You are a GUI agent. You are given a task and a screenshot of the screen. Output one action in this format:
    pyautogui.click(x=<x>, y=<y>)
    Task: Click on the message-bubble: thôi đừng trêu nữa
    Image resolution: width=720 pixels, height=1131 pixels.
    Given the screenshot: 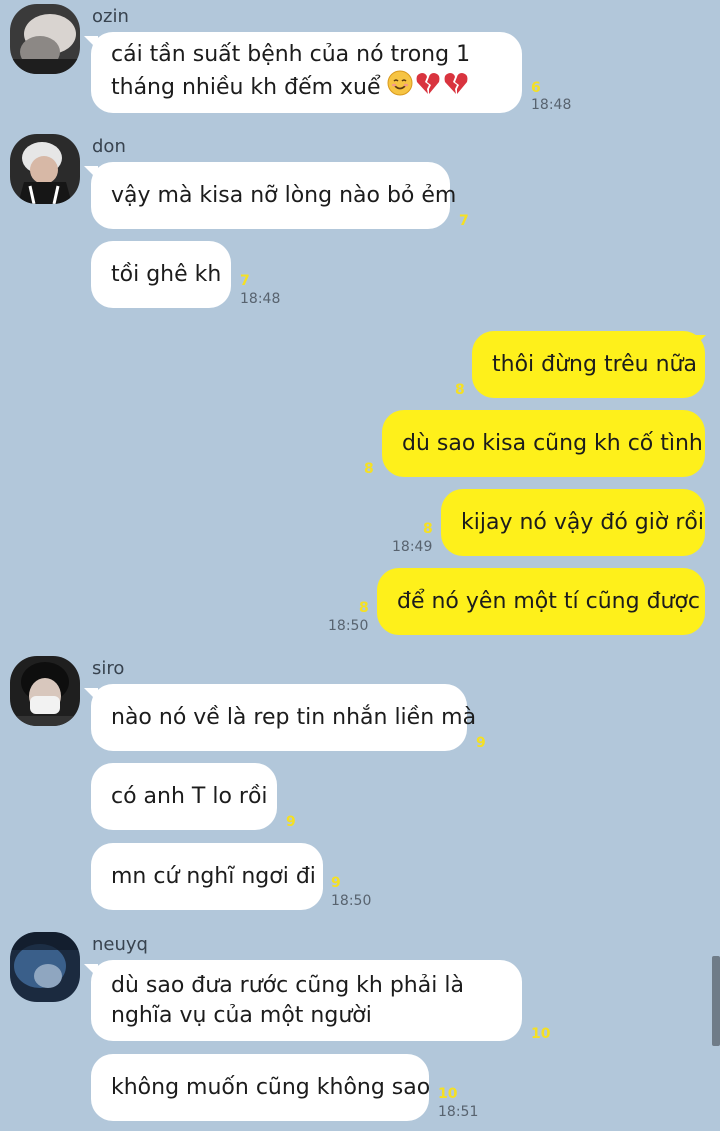 What is the action you would take?
    pyautogui.click(x=588, y=364)
    